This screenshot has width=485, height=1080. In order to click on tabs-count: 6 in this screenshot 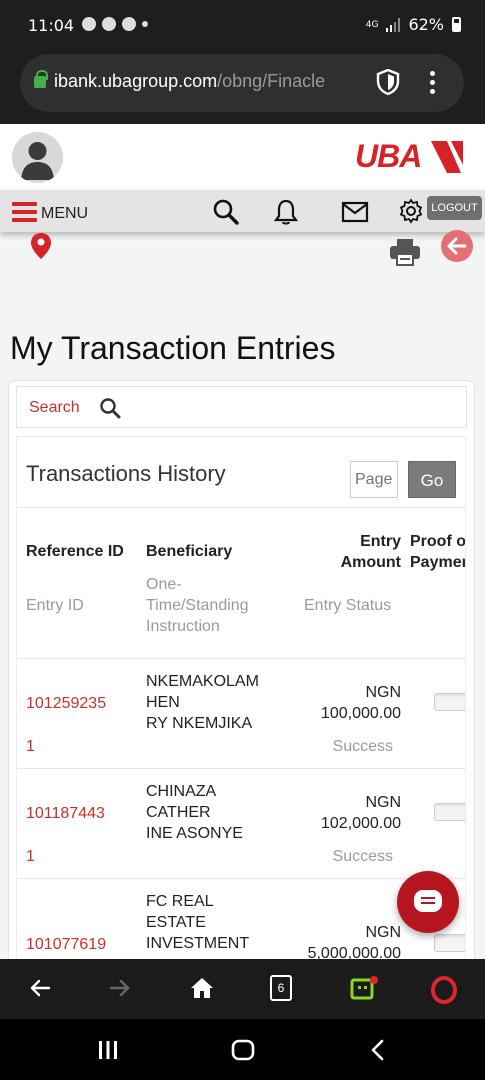, I will do `click(281, 988)`.